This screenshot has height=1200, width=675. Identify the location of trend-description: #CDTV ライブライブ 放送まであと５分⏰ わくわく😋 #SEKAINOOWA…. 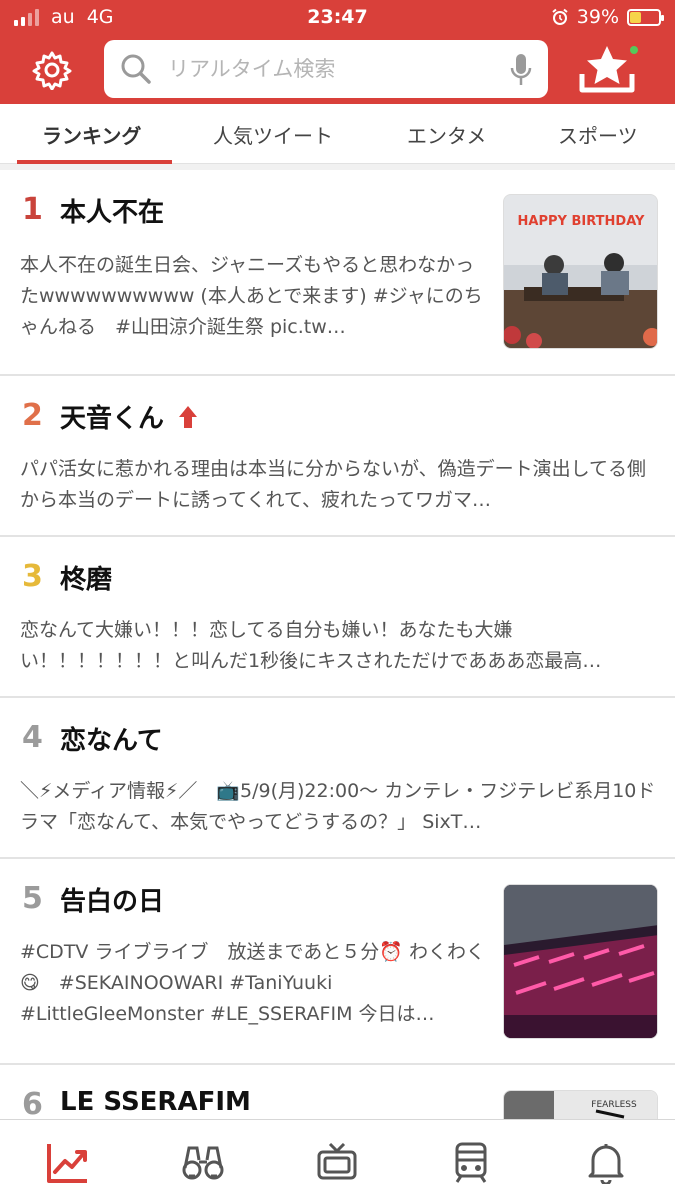
(252, 983).